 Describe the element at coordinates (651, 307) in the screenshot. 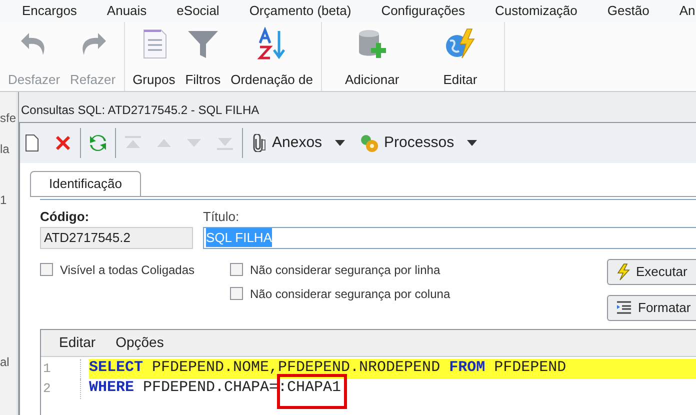

I see `action-button: Formatar` at that location.